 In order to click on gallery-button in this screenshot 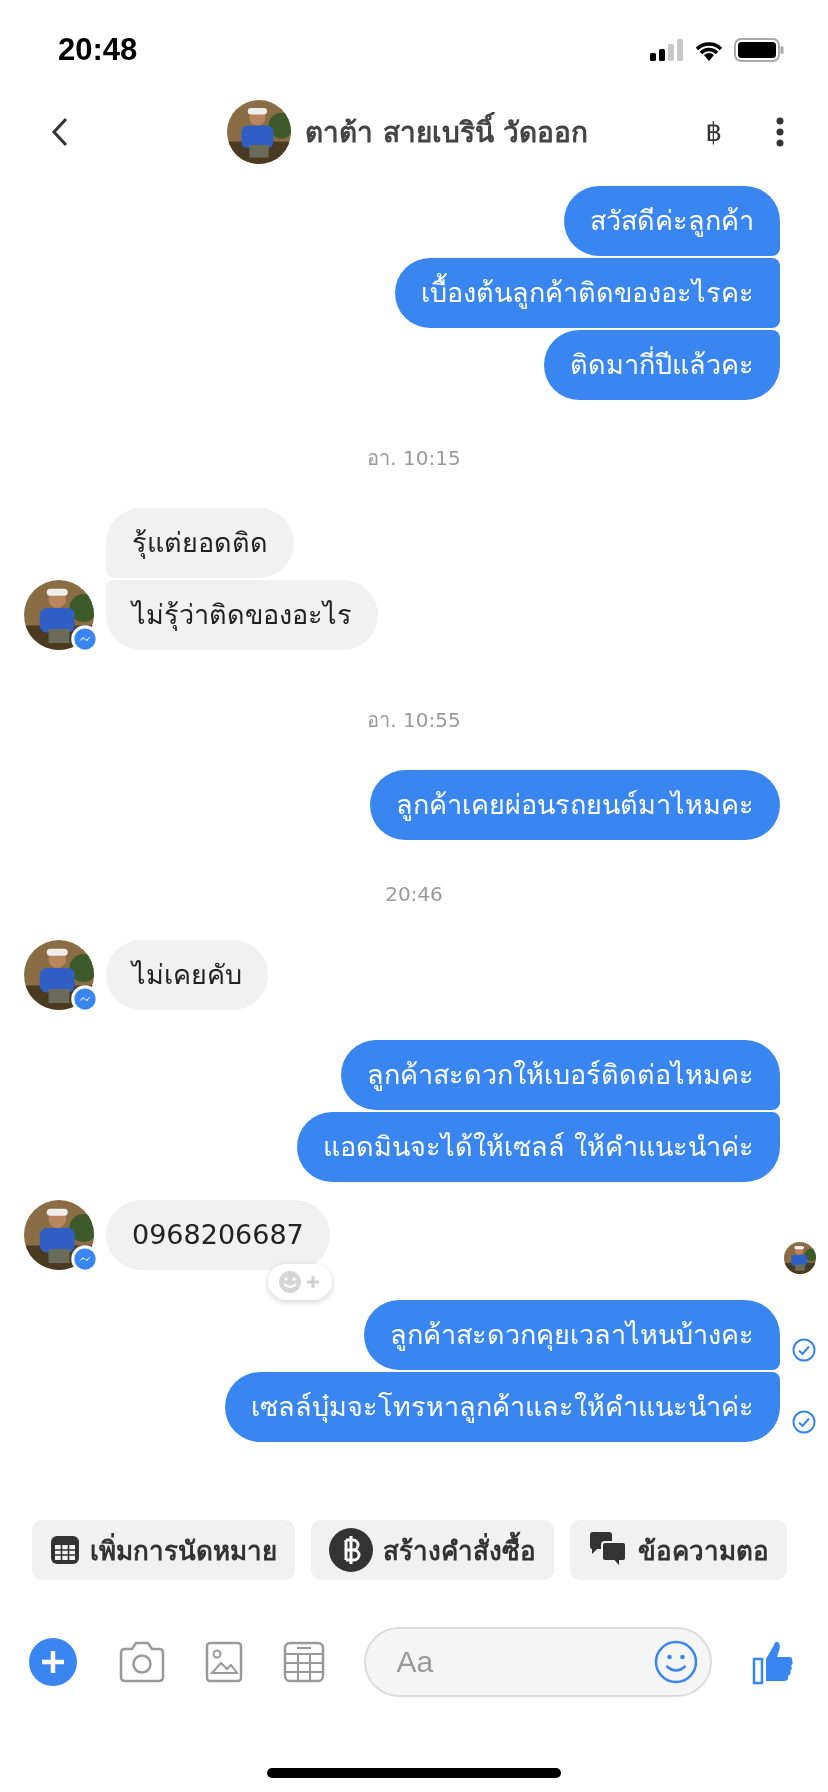, I will do `click(224, 1662)`.